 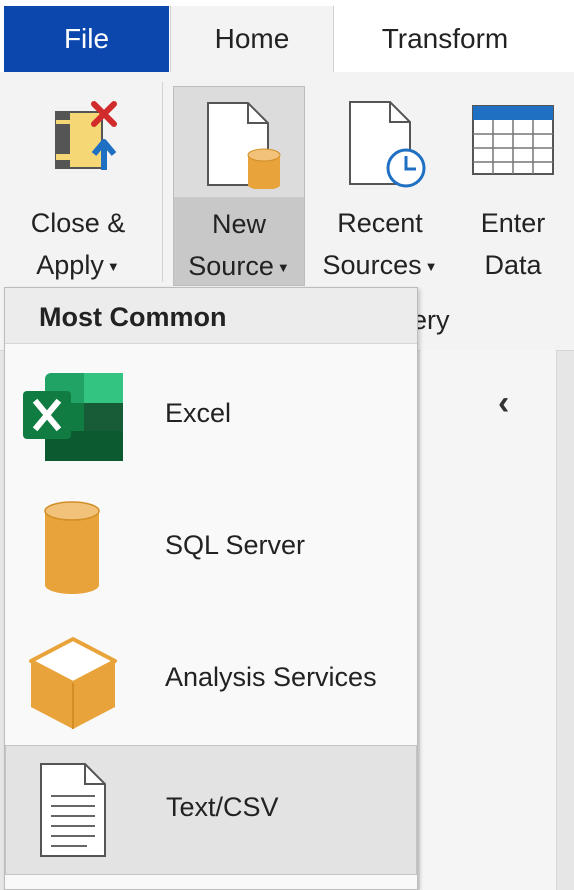 I want to click on queries-pane, so click(x=488, y=620).